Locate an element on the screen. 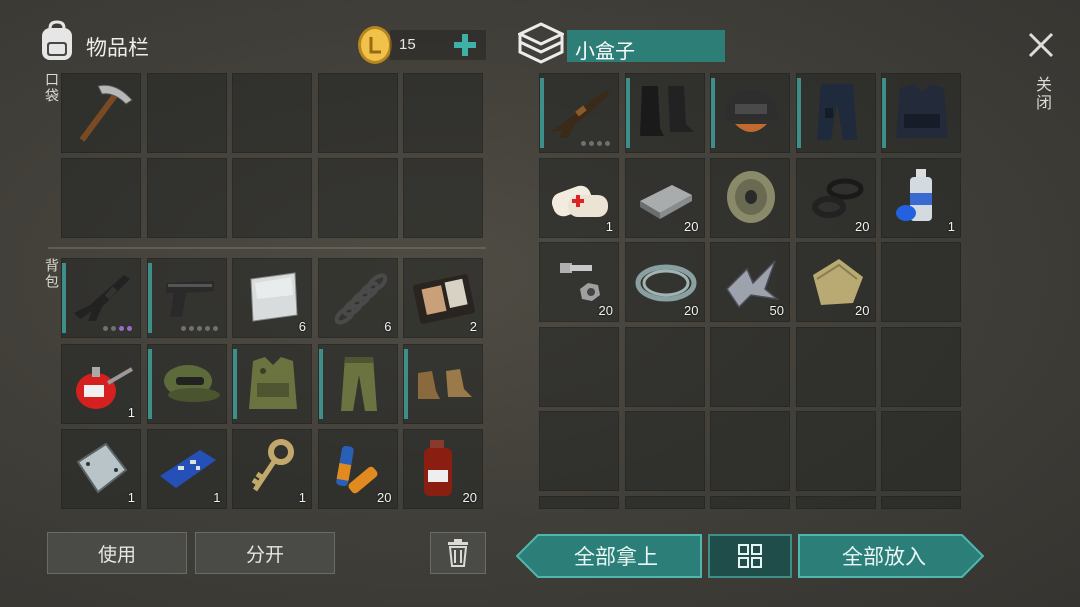 The image size is (1080, 607). container-slot: 50 is located at coordinates (750, 282).